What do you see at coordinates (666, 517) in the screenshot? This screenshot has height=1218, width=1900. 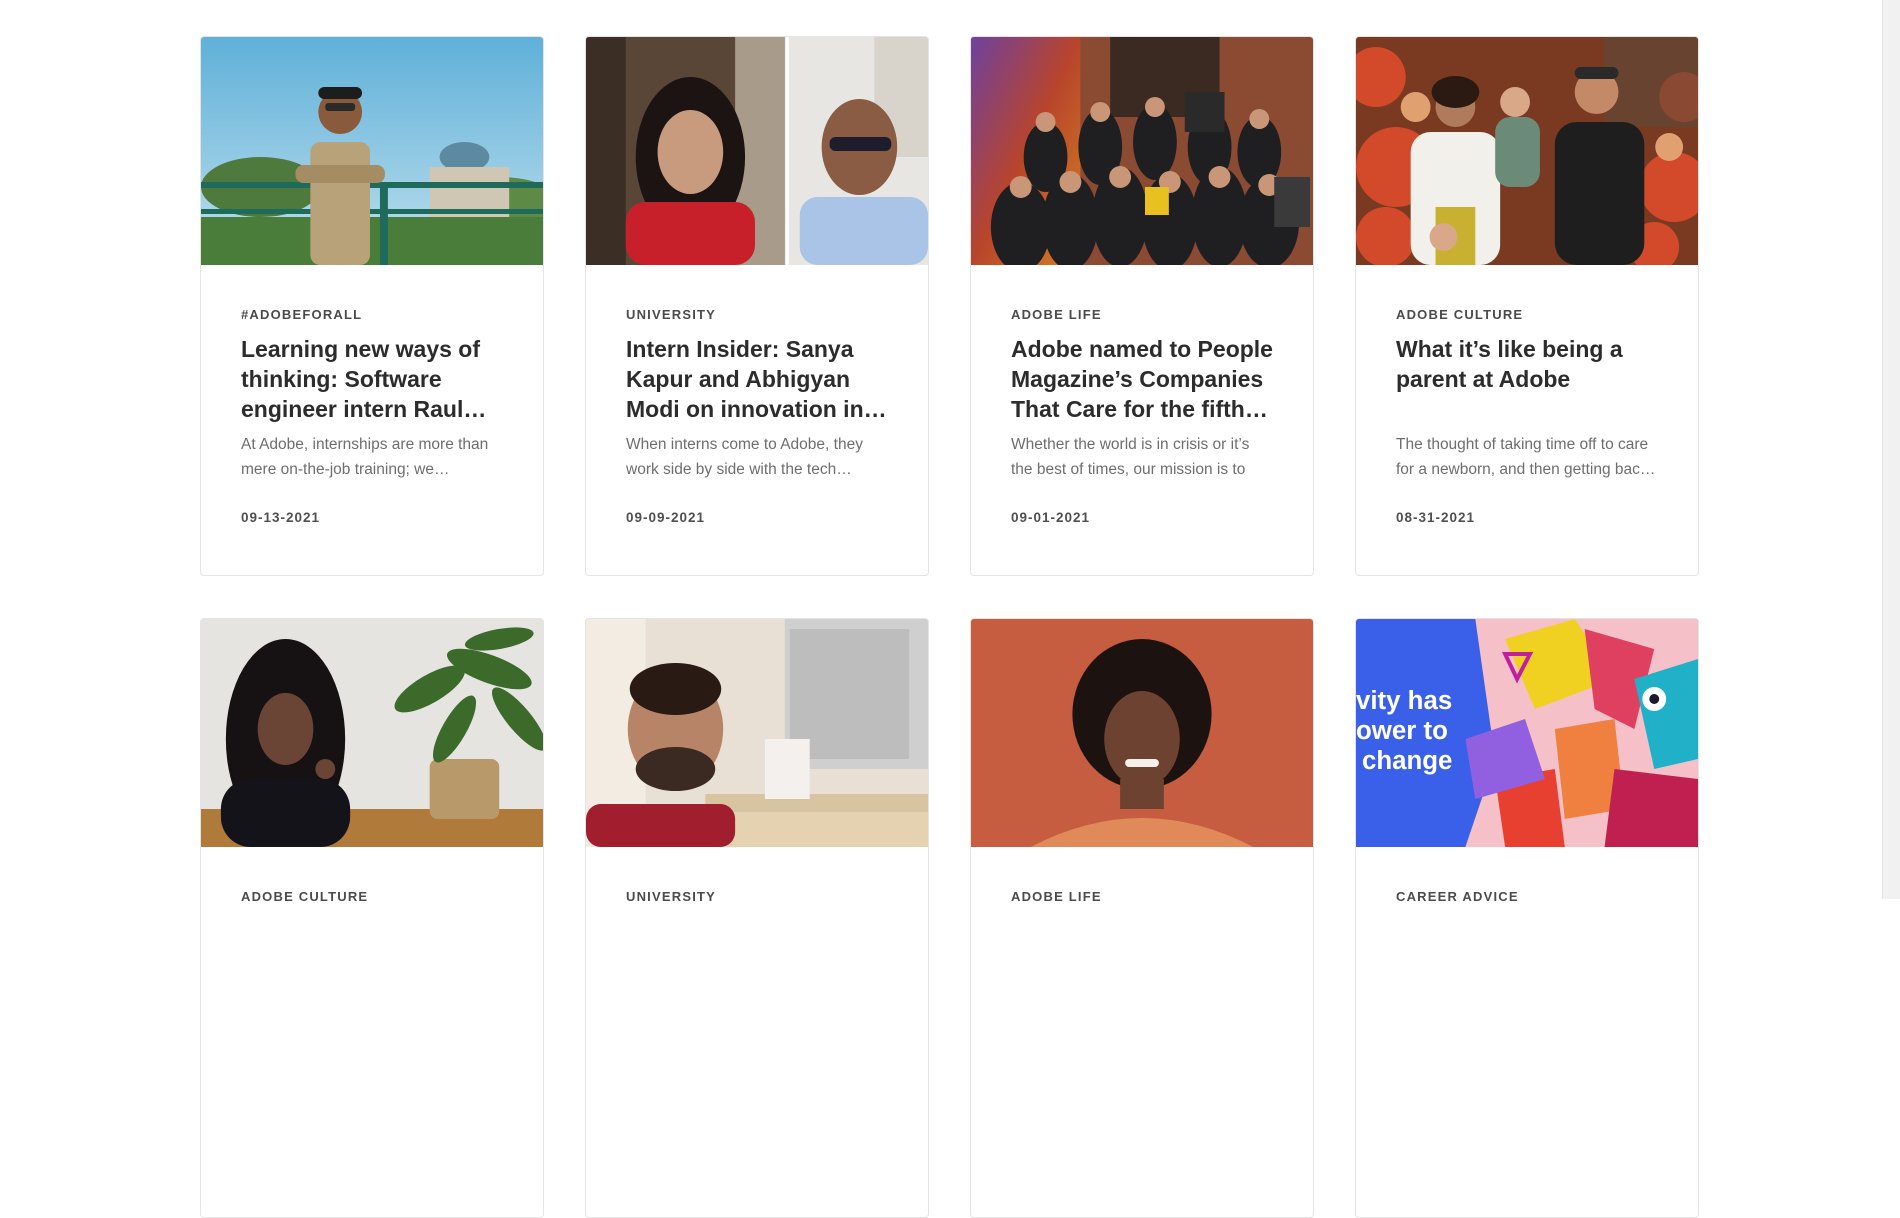 I see `article-date: 09-09-2021` at bounding box center [666, 517].